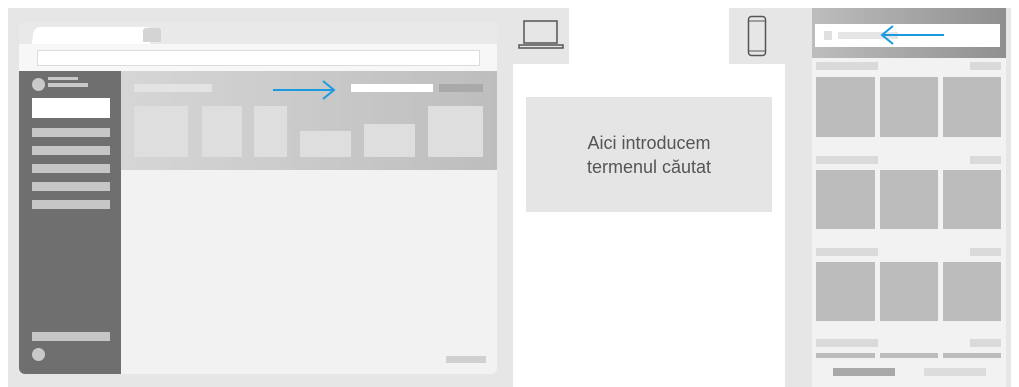 Image resolution: width=1019 pixels, height=387 pixels. What do you see at coordinates (466, 359) in the screenshot?
I see `content-footer-button` at bounding box center [466, 359].